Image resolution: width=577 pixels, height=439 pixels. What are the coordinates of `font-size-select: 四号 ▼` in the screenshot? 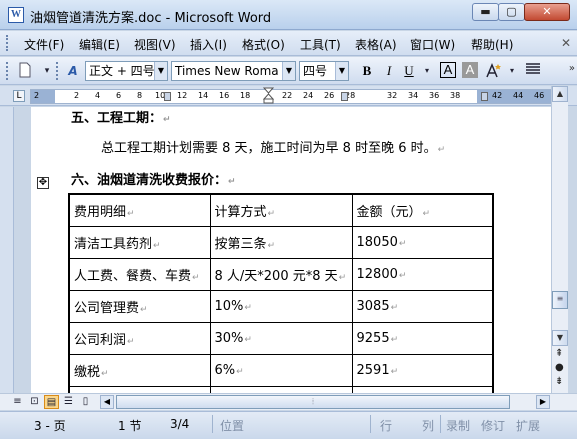 It's located at (324, 71).